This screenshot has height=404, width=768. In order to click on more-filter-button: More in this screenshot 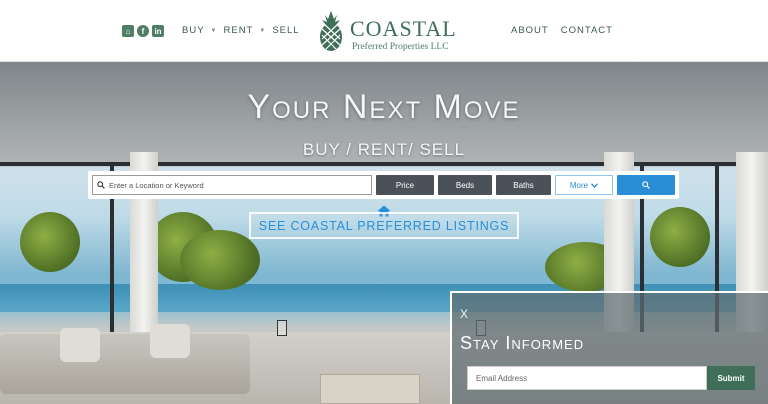, I will do `click(584, 185)`.